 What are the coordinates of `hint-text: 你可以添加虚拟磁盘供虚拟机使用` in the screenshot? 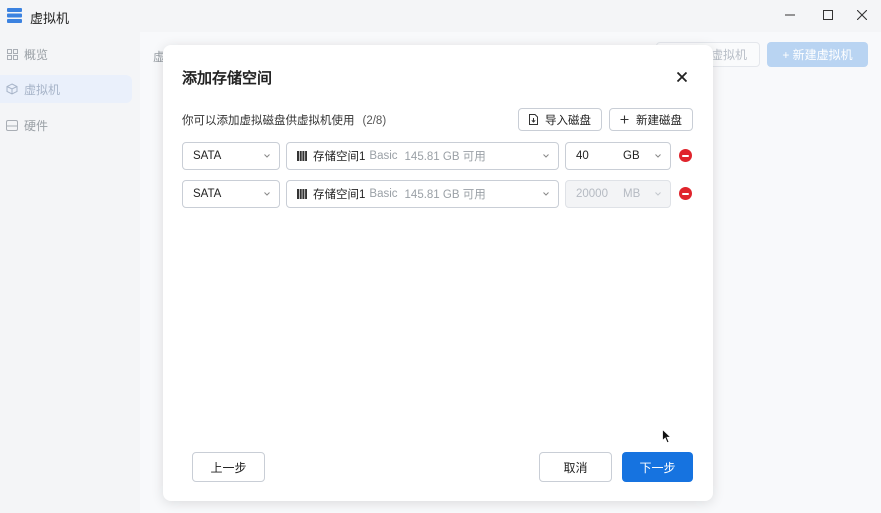 It's located at (268, 121).